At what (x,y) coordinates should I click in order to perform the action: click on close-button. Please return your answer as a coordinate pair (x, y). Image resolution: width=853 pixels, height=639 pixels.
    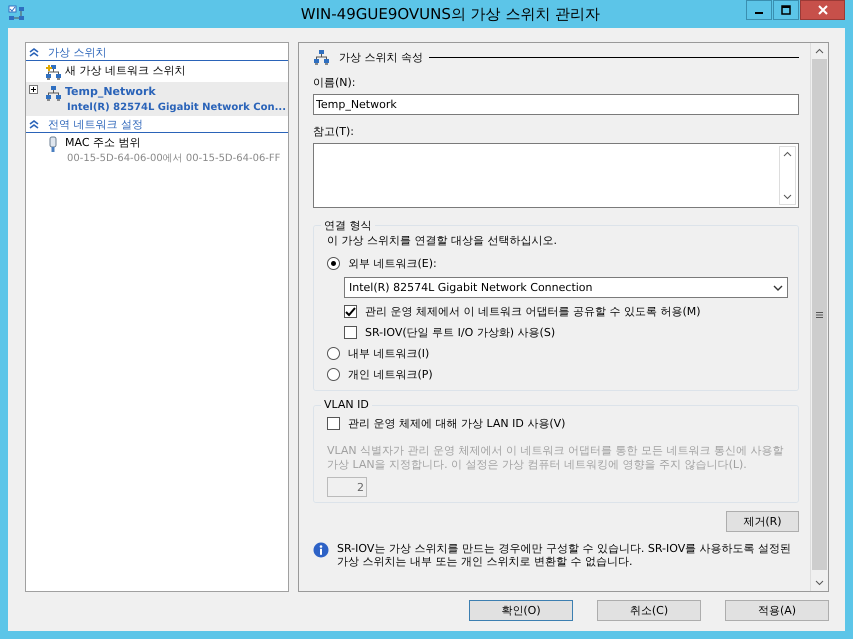
    Looking at the image, I should click on (822, 10).